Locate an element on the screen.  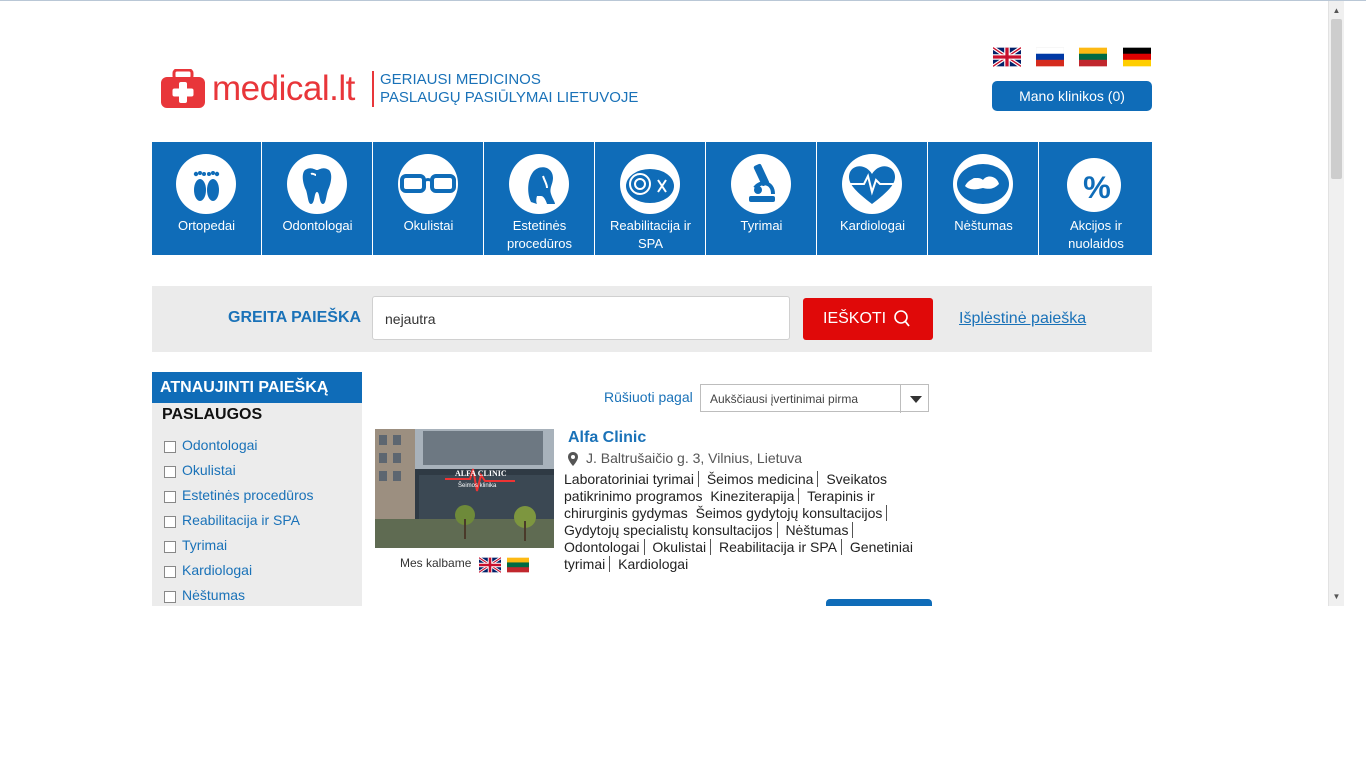
service-tag: Reabilitacija ir SPA is located at coordinates (780, 547).